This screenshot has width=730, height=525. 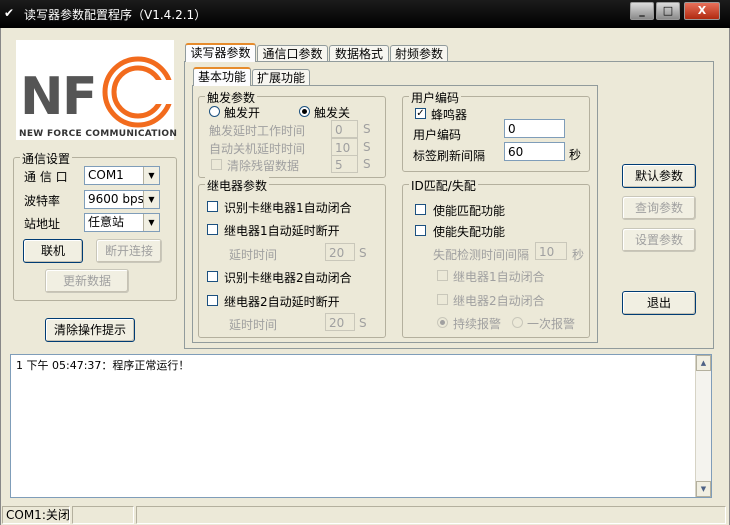 What do you see at coordinates (365, 14) in the screenshot?
I see `title-bar: ✔ 读写器参数配置程序（V1.4.2.1） _ □ X` at bounding box center [365, 14].